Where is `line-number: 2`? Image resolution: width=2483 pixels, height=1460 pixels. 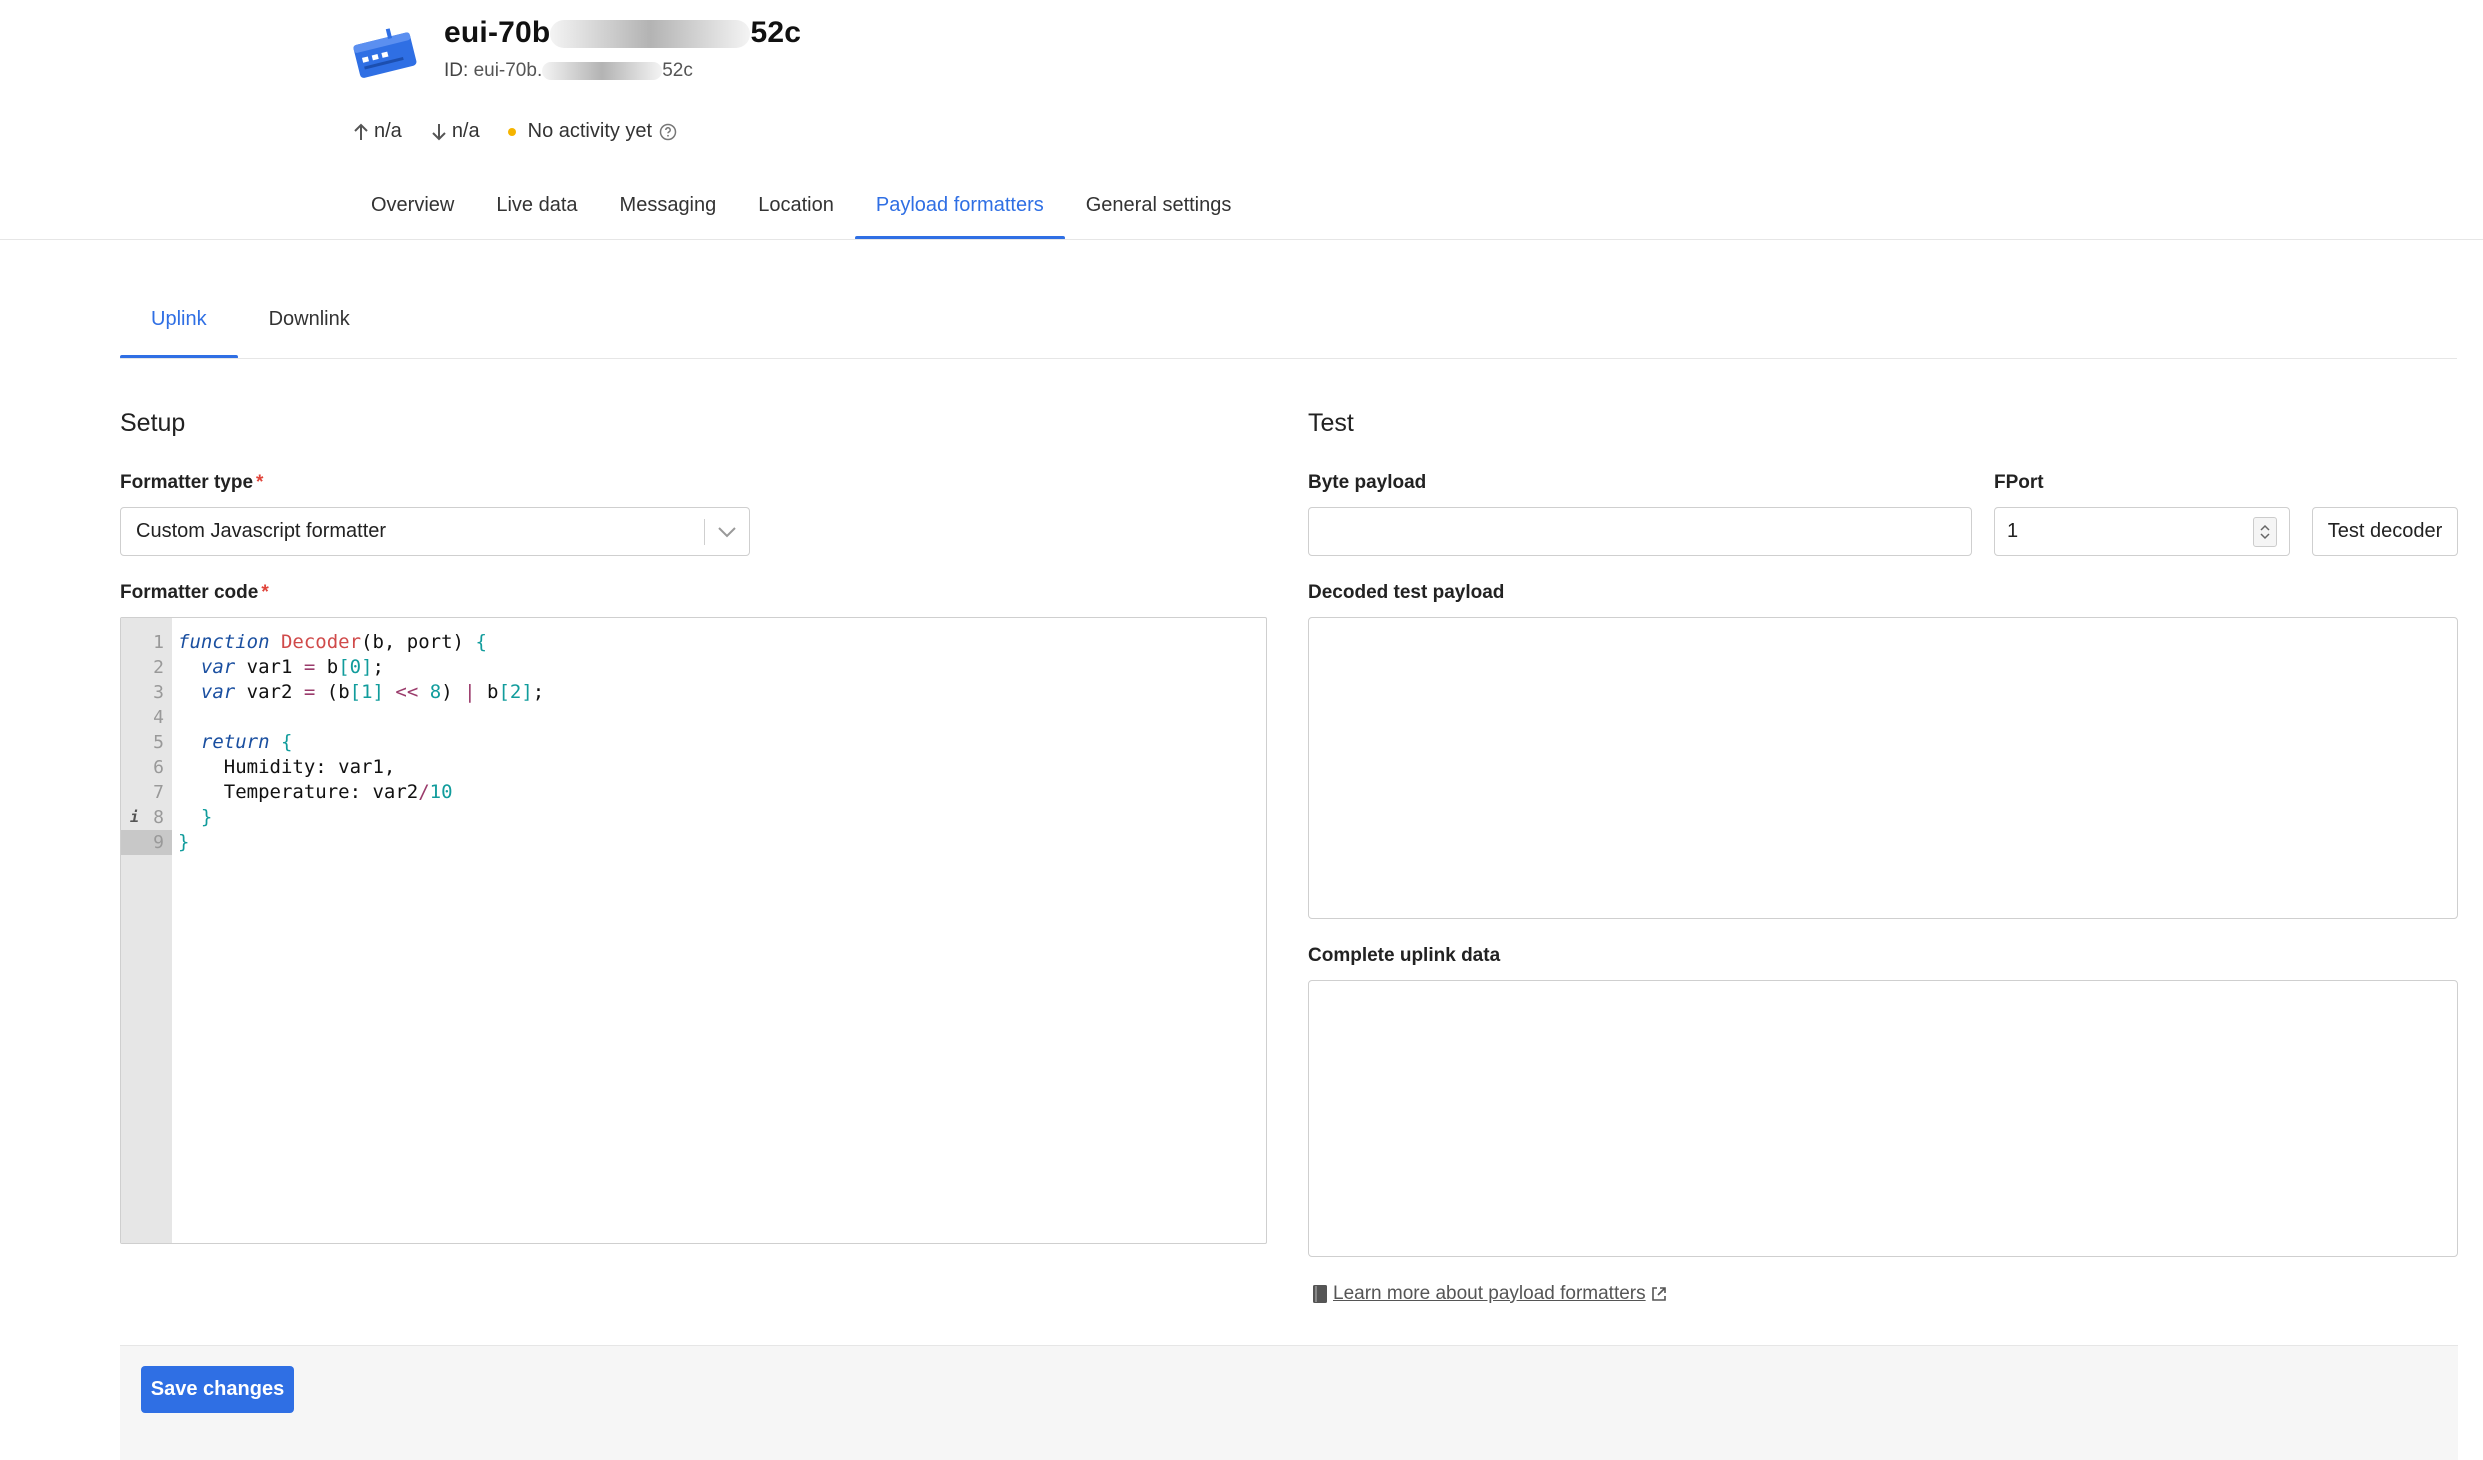
line-number: 2 is located at coordinates (158, 667).